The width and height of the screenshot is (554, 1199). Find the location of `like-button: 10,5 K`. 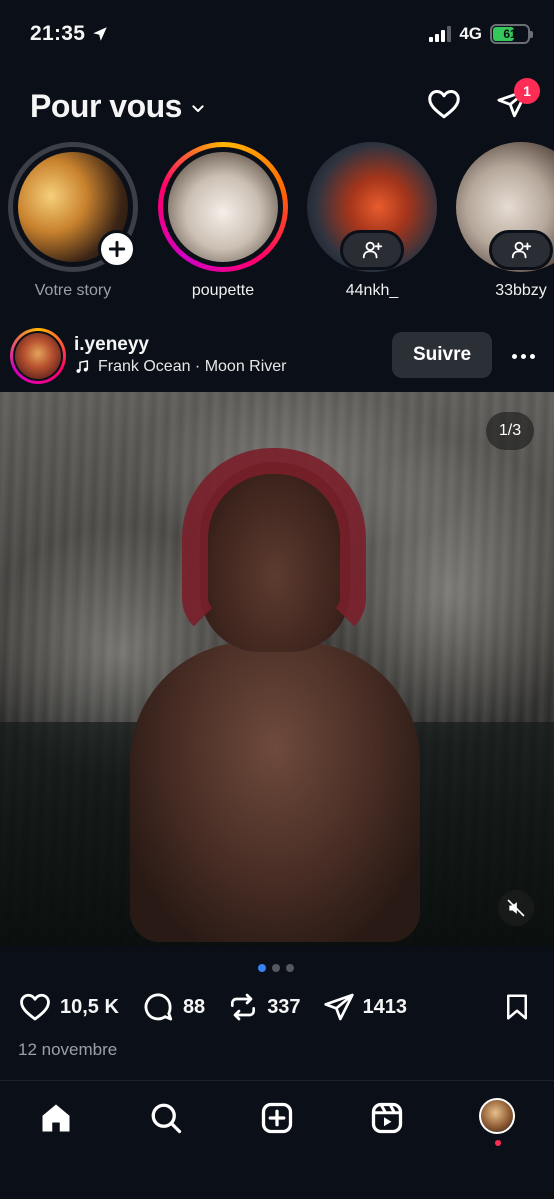

like-button: 10,5 K is located at coordinates (68, 1007).